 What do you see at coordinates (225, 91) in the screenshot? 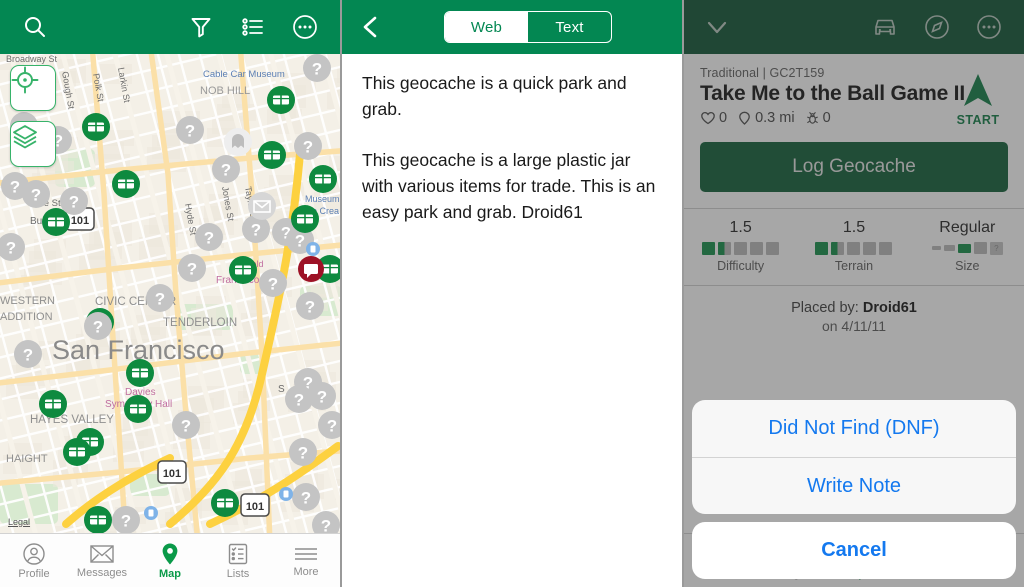
I see `svg-text: NOB HILL` at bounding box center [225, 91].